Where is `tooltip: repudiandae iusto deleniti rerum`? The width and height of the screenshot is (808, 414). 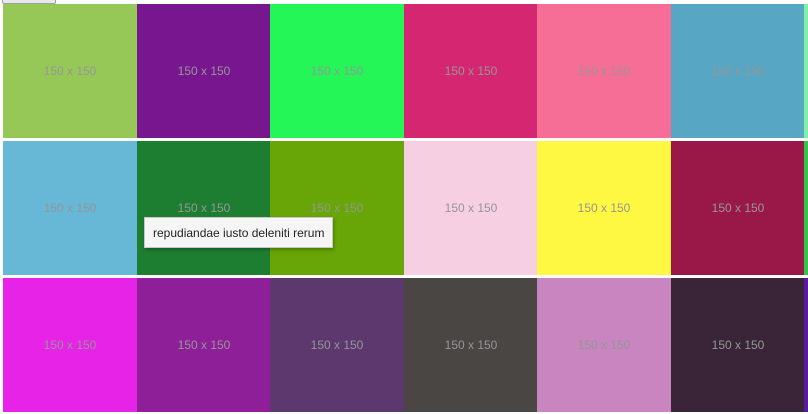 tooltip: repudiandae iusto deleniti rerum is located at coordinates (239, 232).